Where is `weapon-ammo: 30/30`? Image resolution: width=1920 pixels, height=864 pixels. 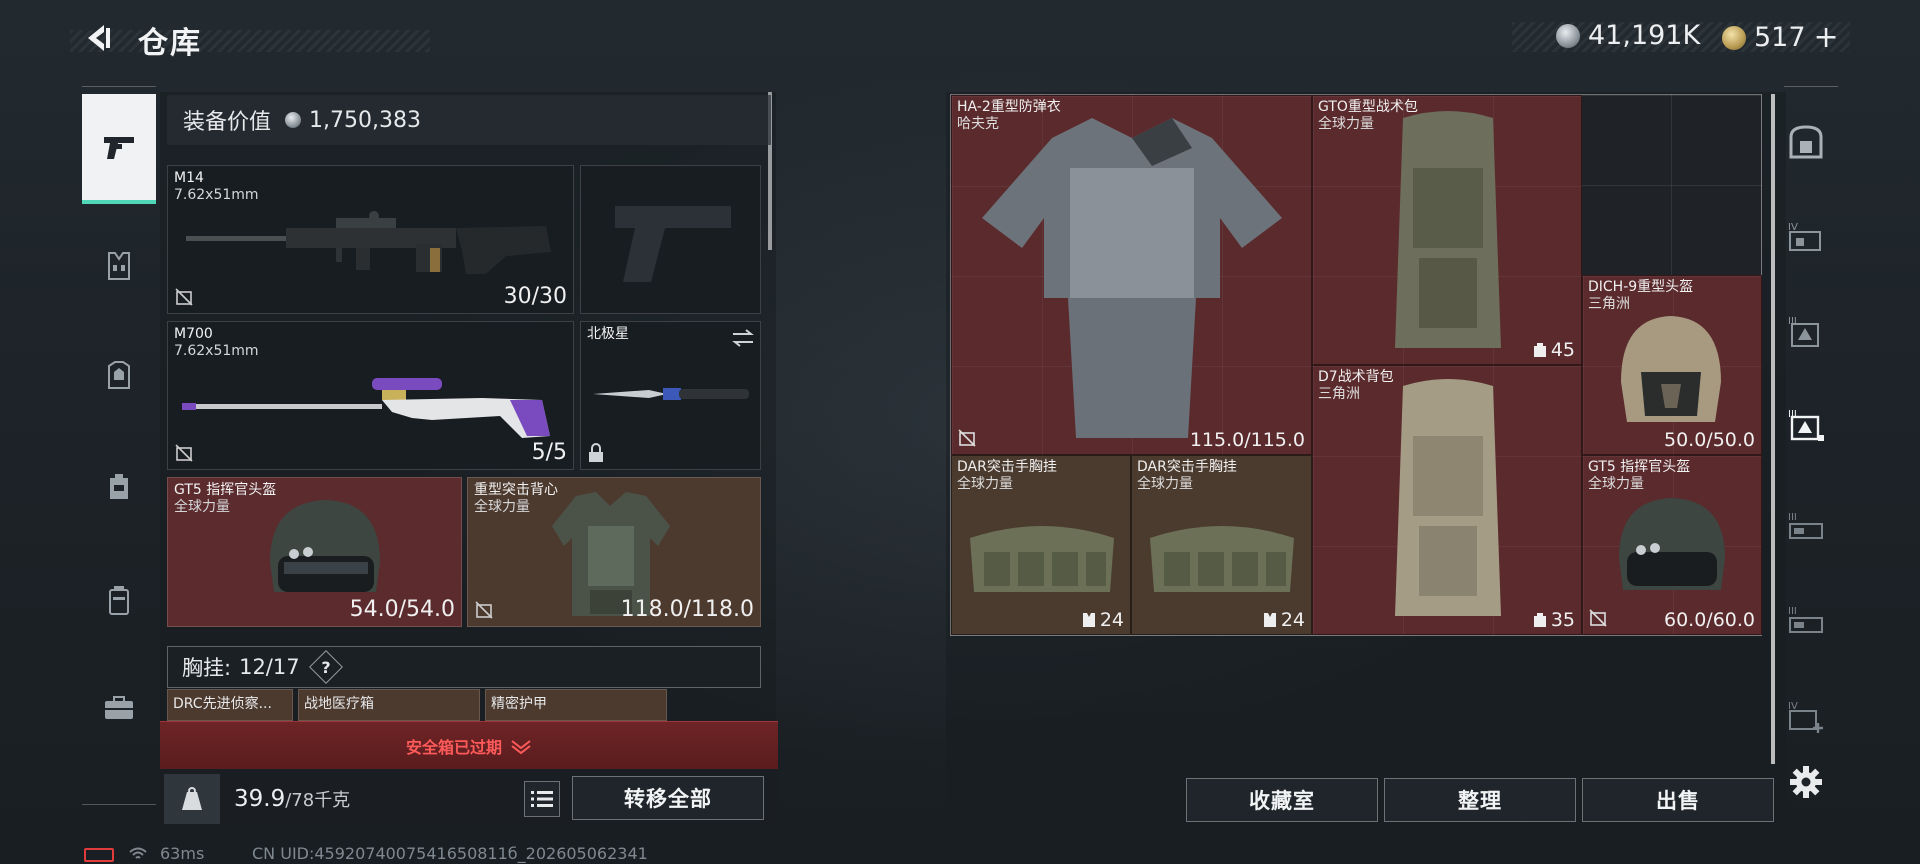
weapon-ammo: 30/30 is located at coordinates (535, 296).